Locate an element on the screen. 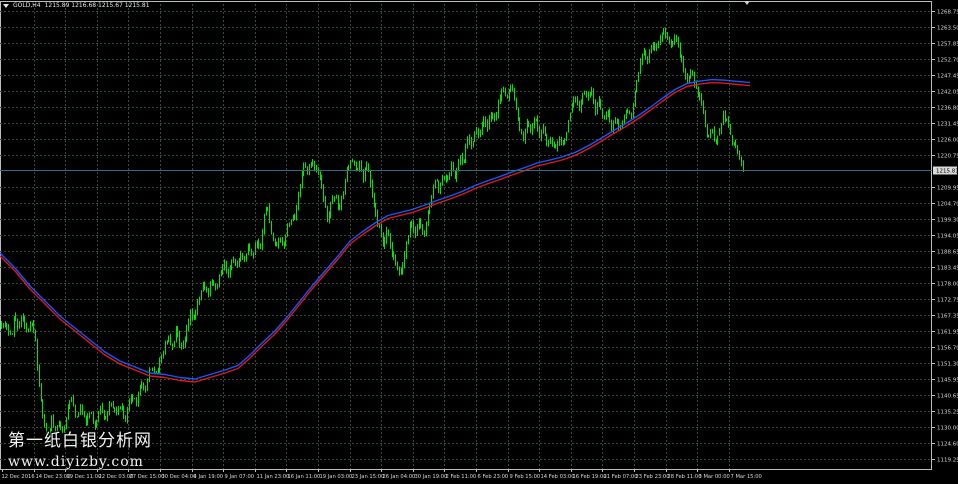  y-tick-label: 1199.30 is located at coordinates (947, 221).